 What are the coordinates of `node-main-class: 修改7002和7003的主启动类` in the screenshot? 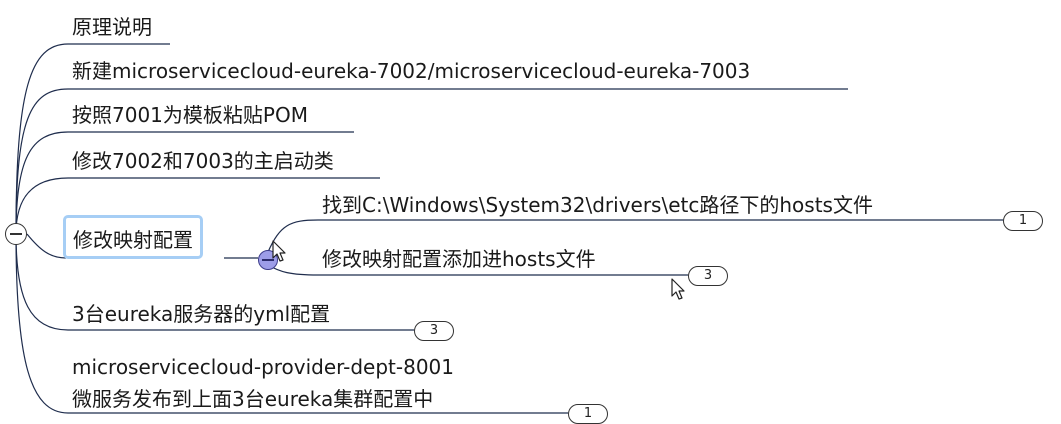 It's located at (203, 161).